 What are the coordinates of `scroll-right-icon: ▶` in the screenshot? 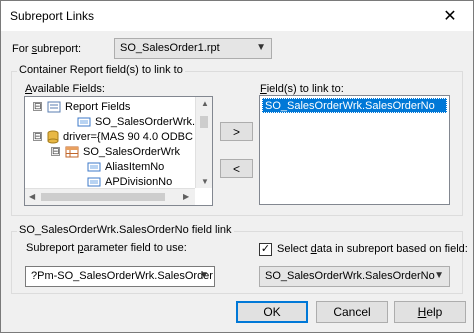 It's located at (186, 196).